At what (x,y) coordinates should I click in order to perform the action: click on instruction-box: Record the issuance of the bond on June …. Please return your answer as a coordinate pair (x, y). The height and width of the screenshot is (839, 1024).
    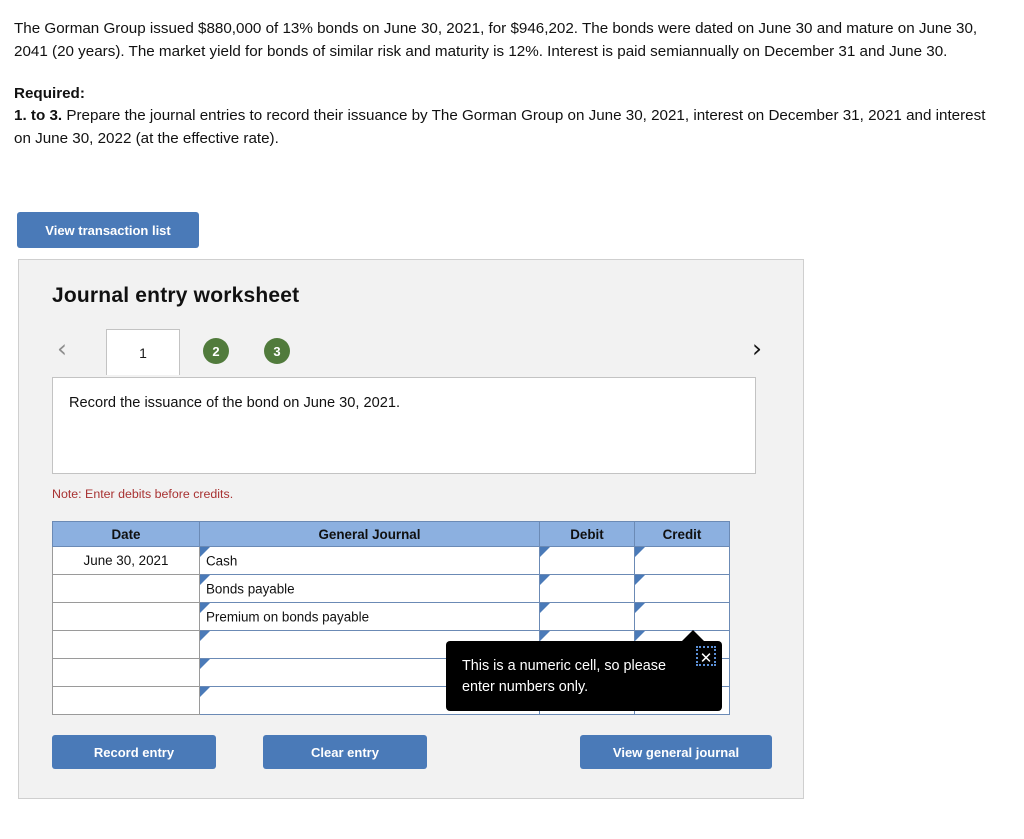
    Looking at the image, I should click on (404, 425).